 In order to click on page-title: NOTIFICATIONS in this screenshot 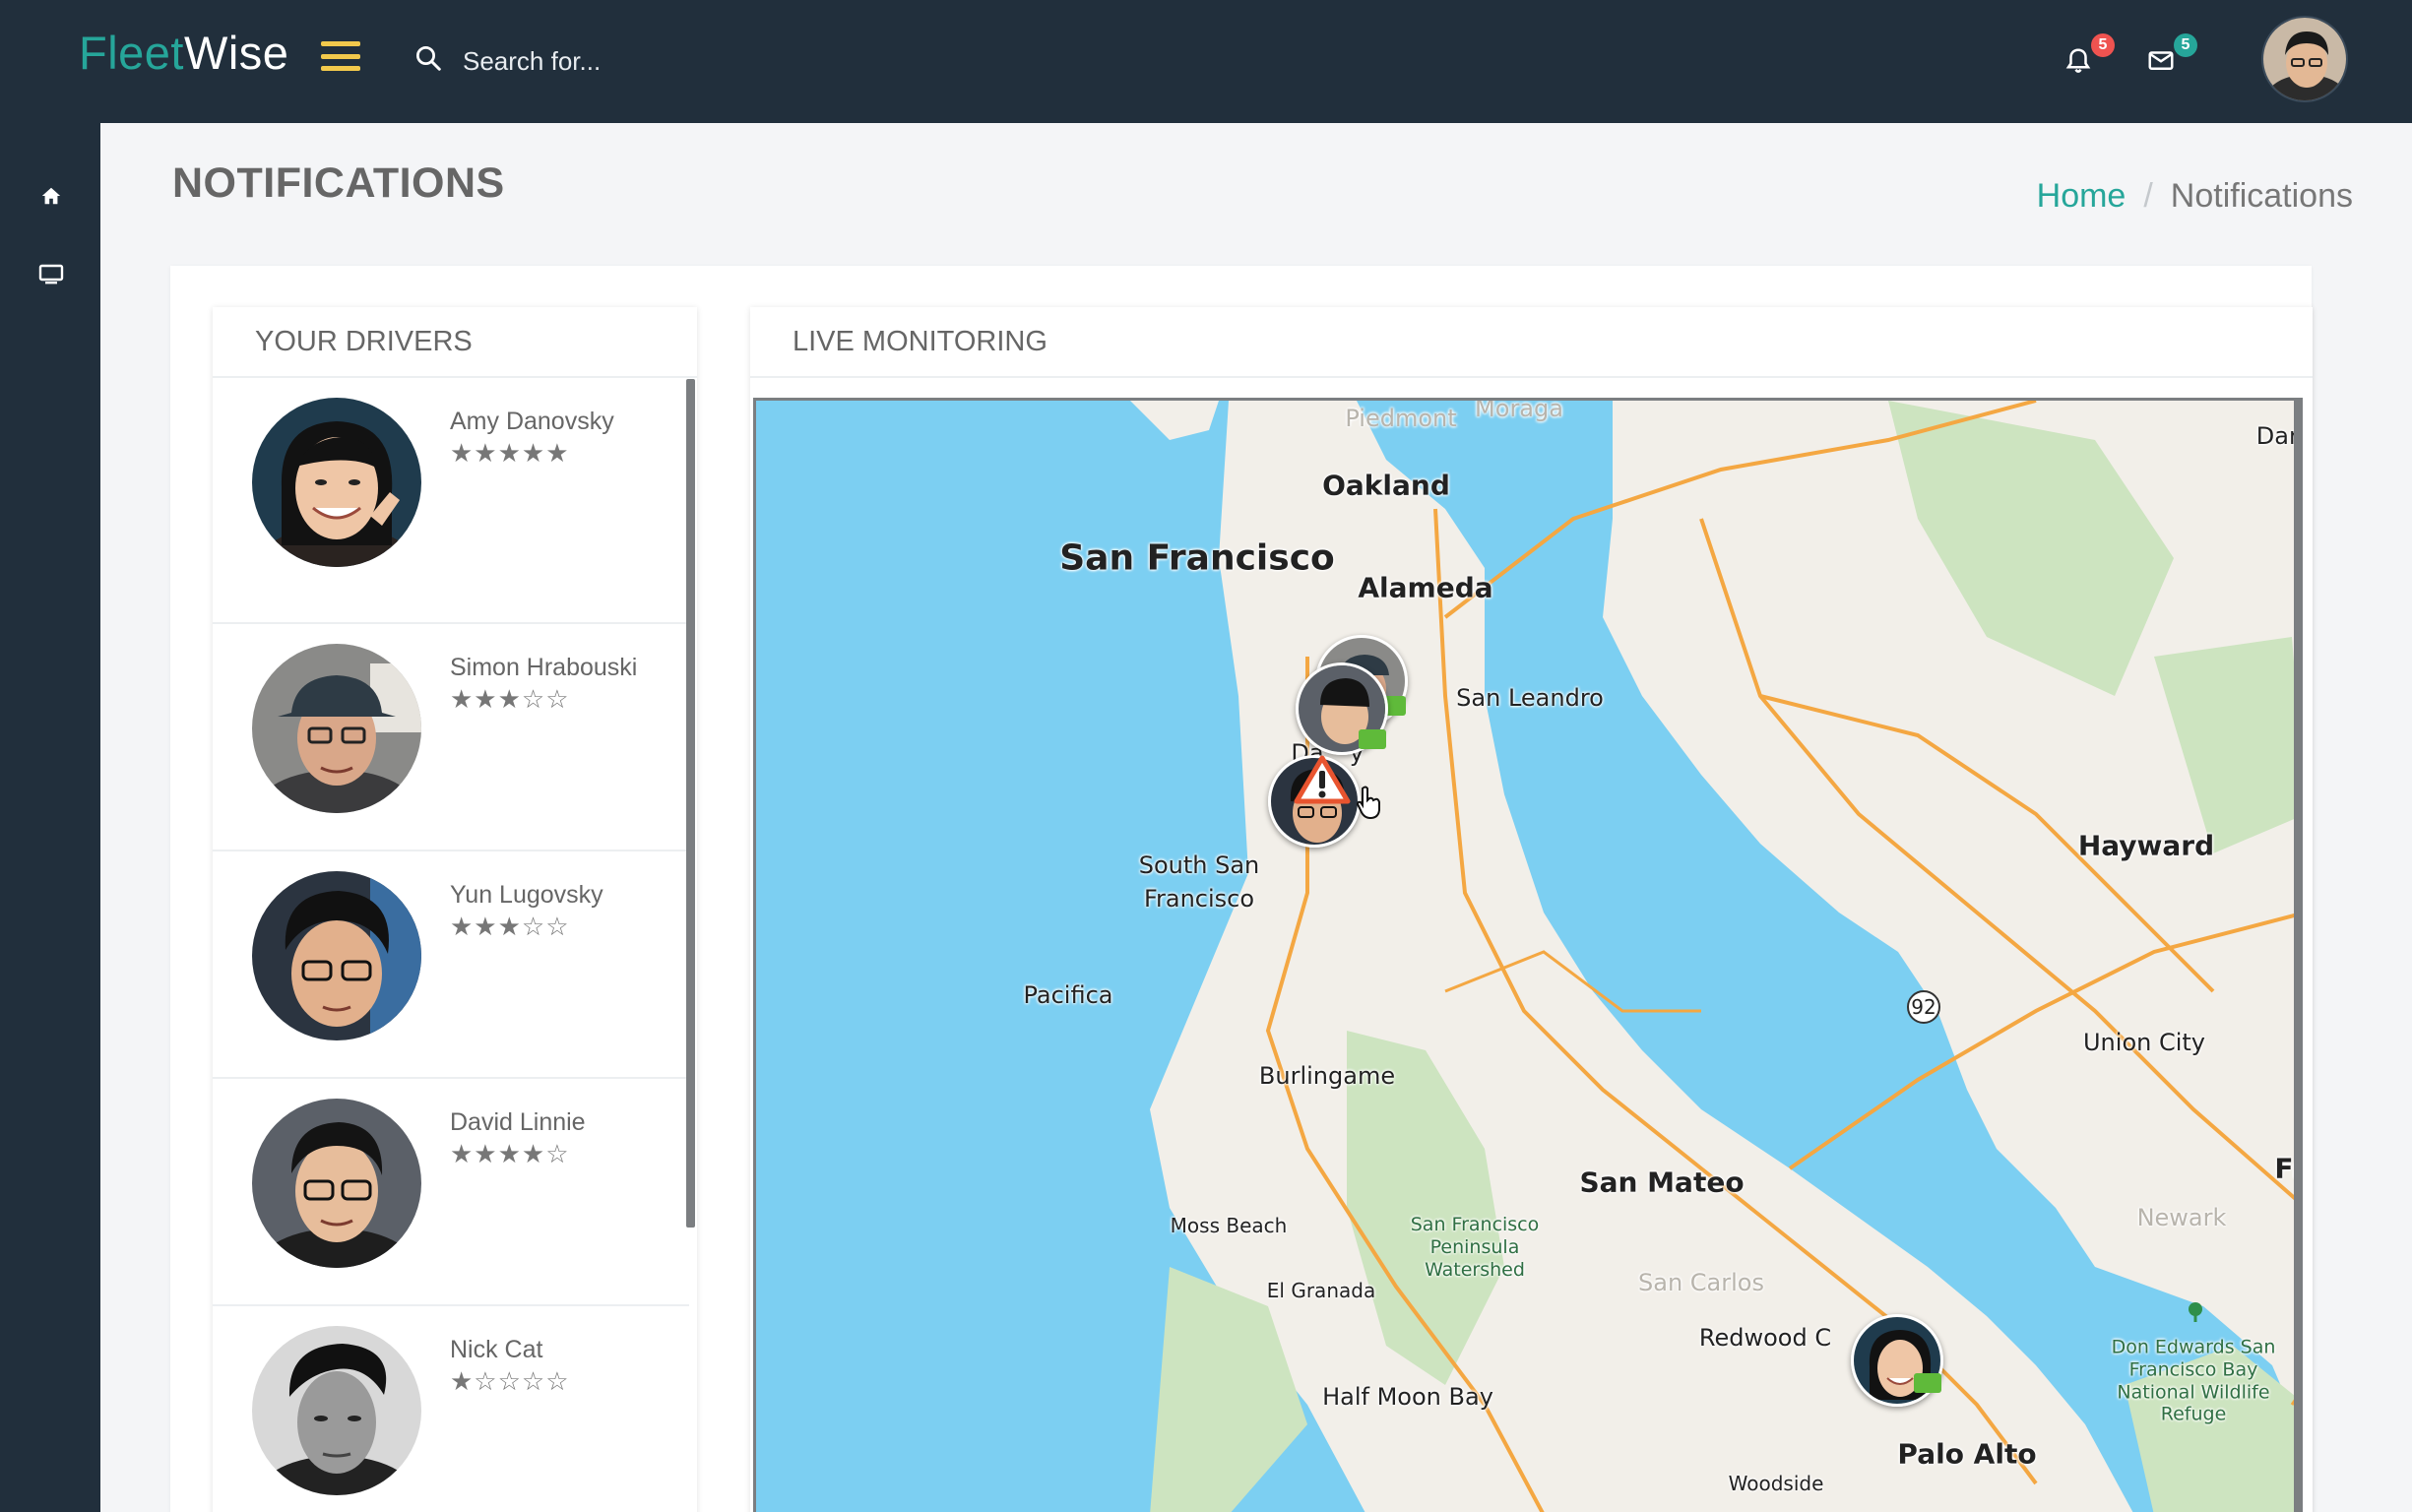, I will do `click(338, 183)`.